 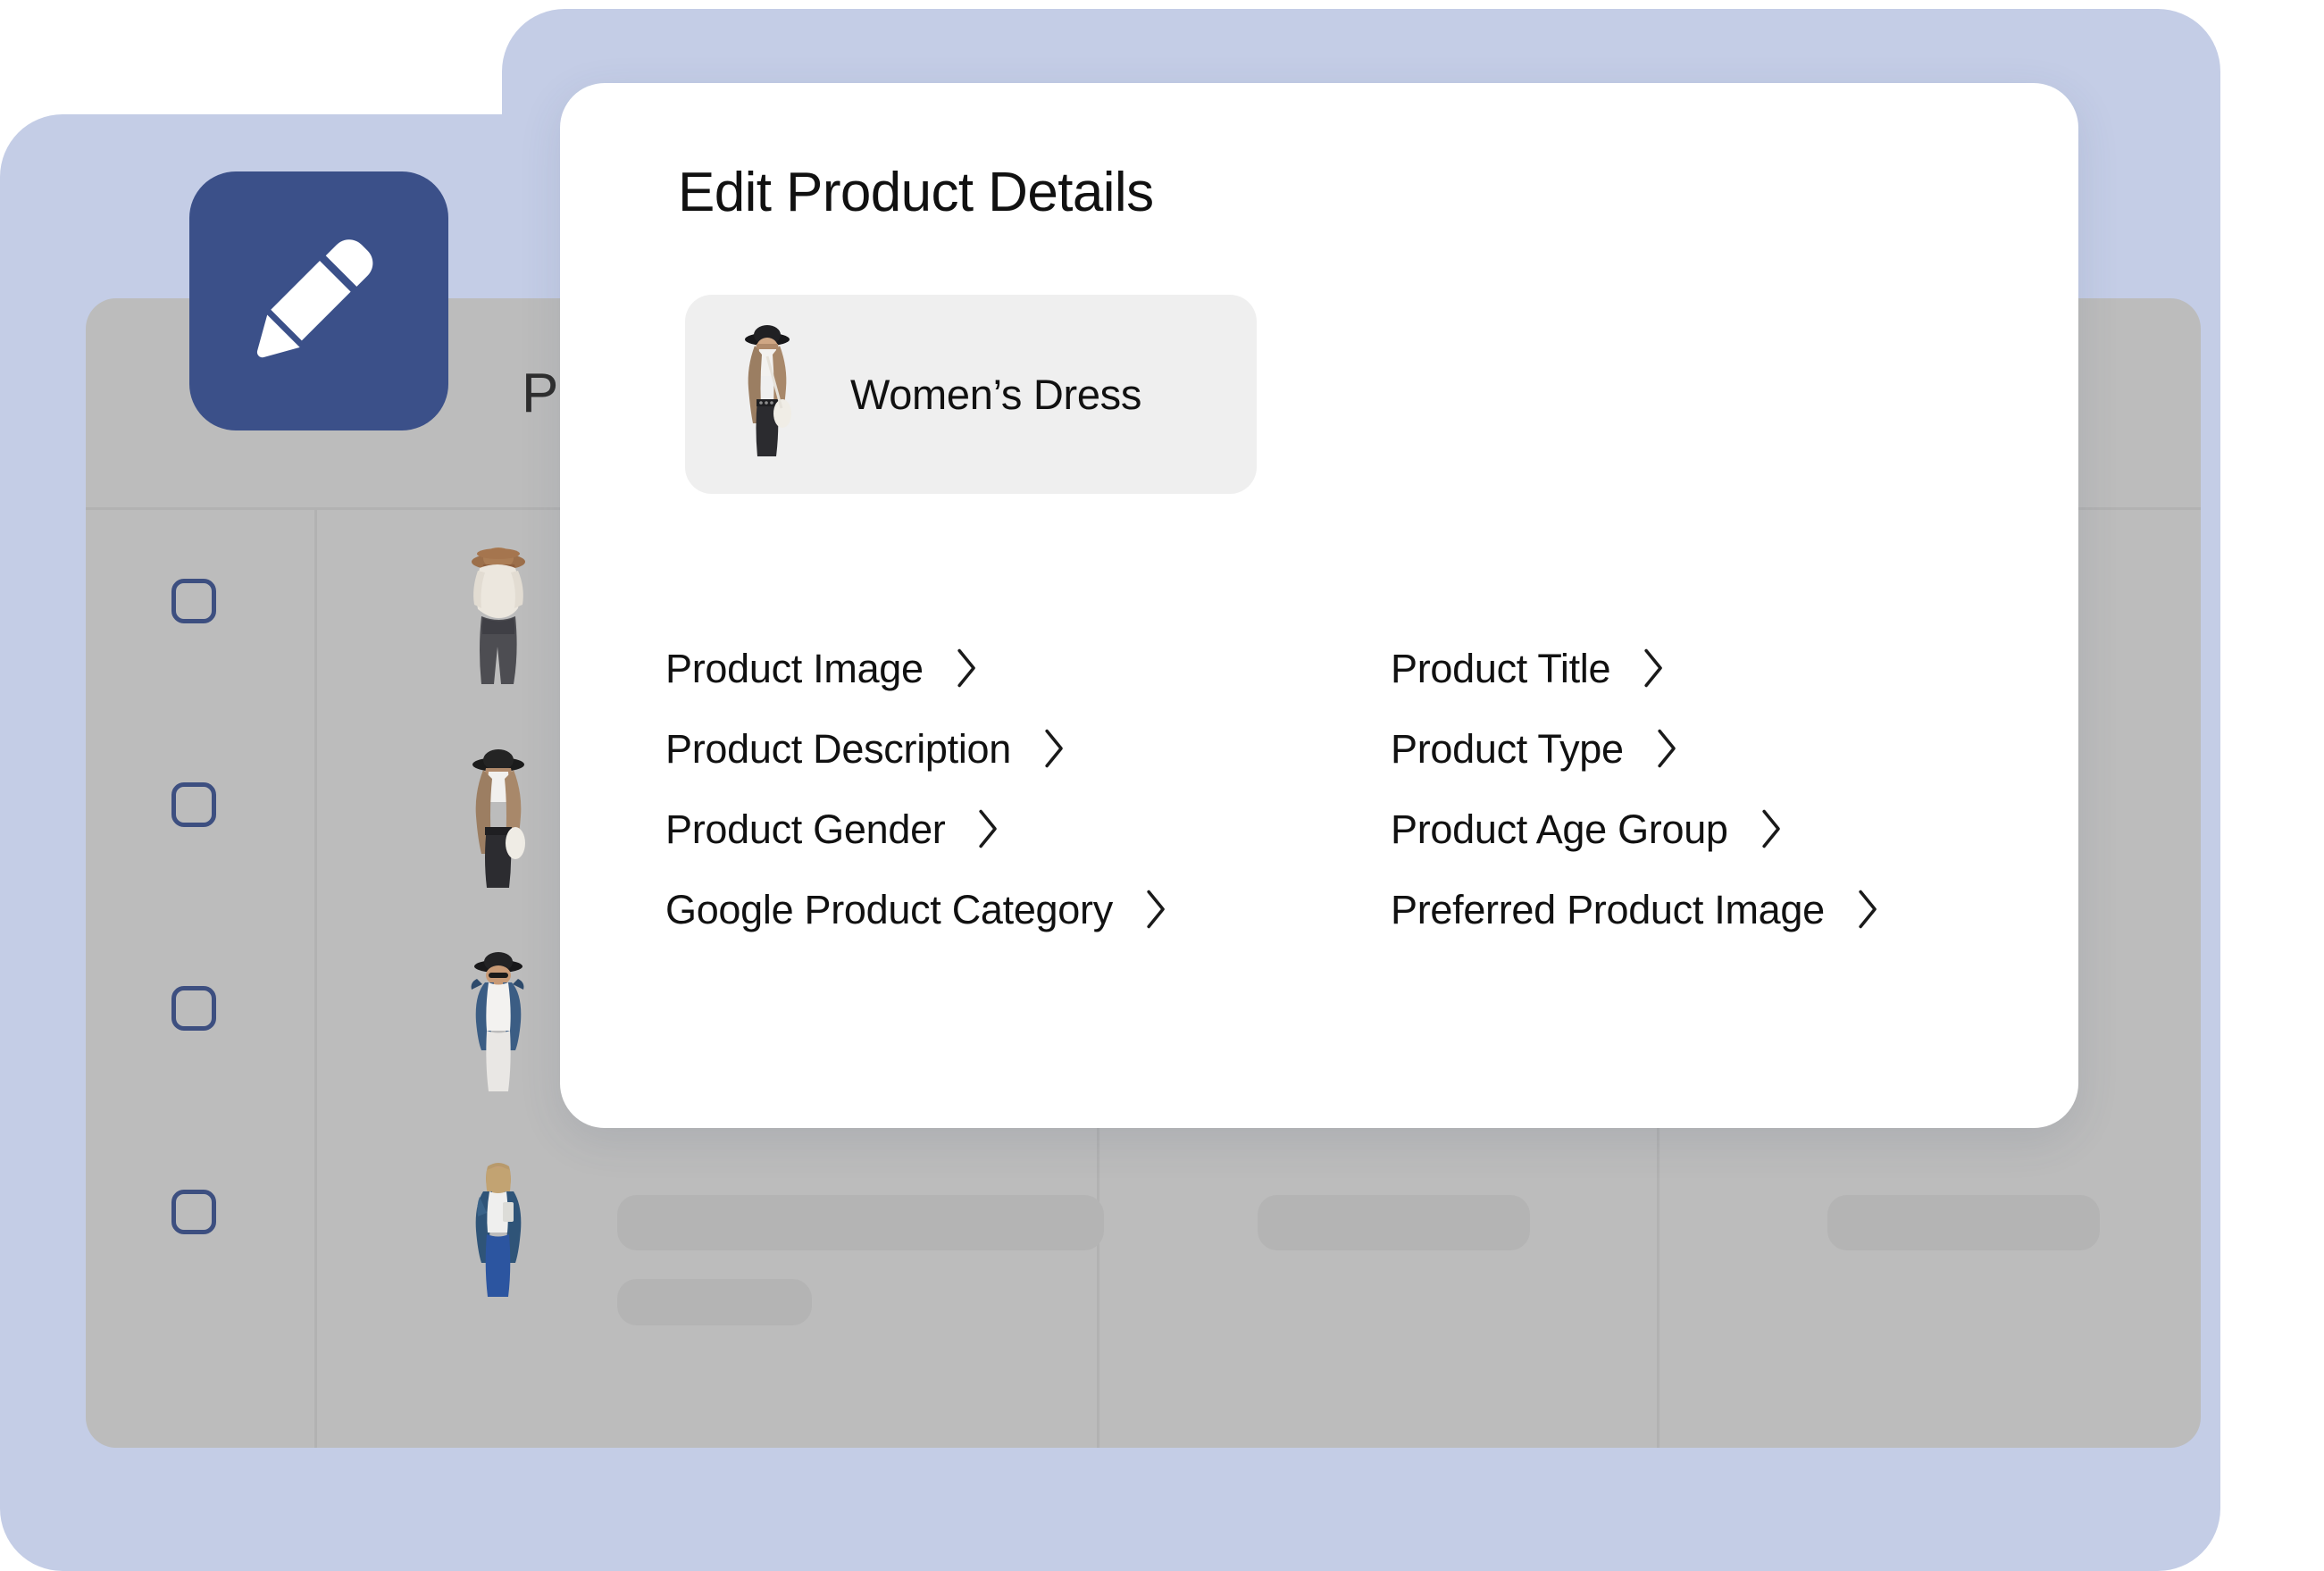 I want to click on field-google-product-category: Google Product Category, so click(x=1028, y=909).